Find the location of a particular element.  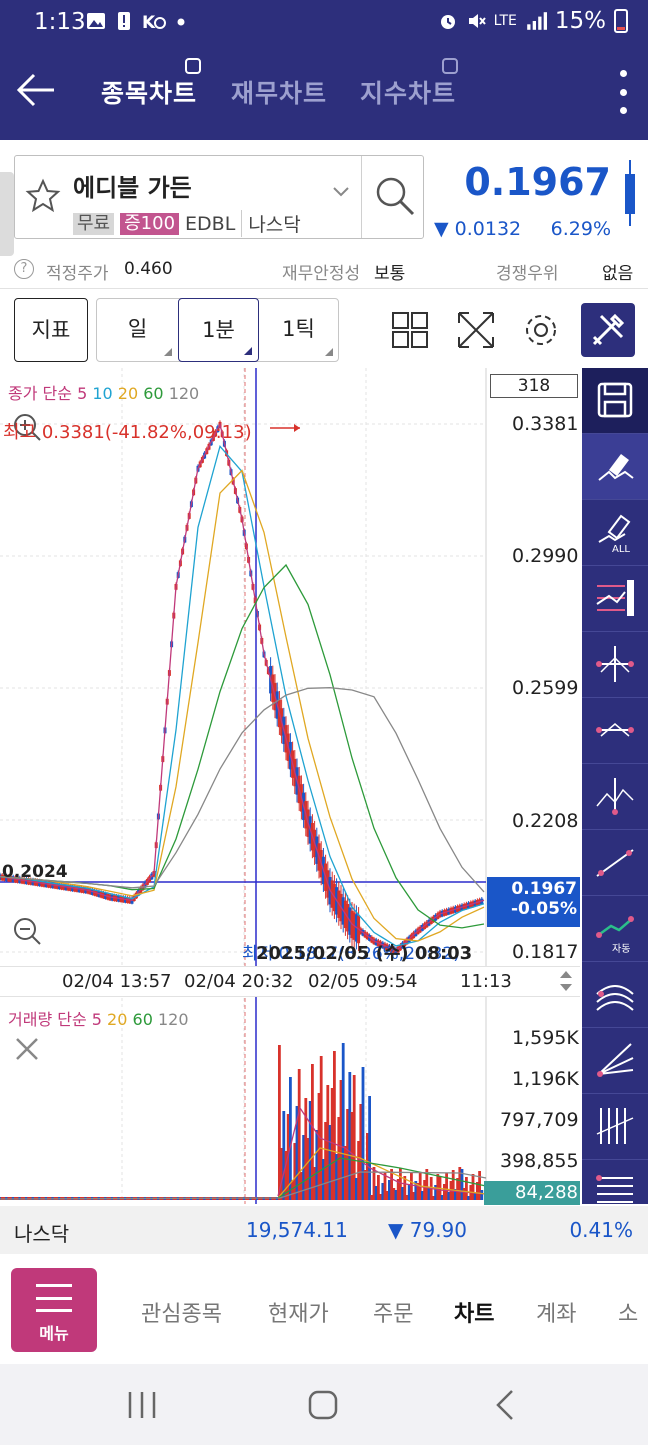

horizontal-line-icon is located at coordinates (615, 730).